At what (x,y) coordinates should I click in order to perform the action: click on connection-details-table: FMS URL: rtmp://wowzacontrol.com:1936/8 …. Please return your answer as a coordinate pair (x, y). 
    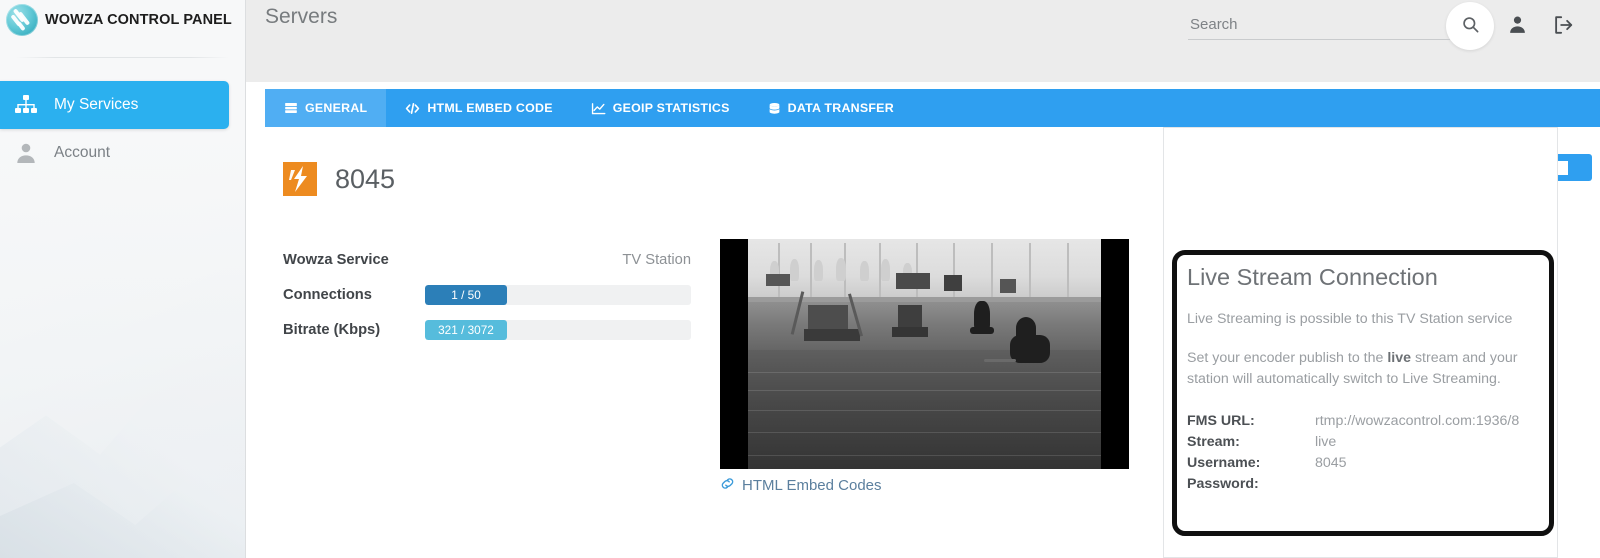
    Looking at the image, I should click on (1367, 453).